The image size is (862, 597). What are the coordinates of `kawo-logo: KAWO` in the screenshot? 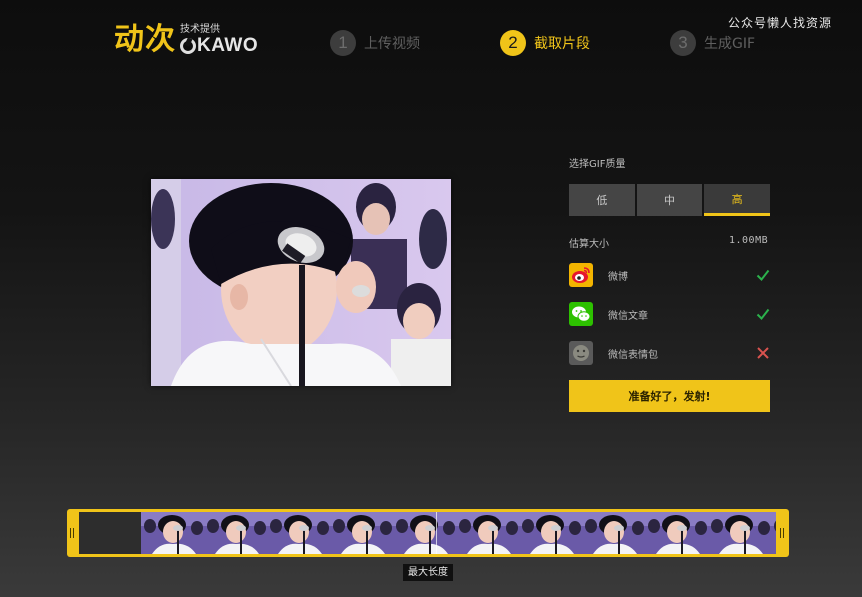 It's located at (219, 45).